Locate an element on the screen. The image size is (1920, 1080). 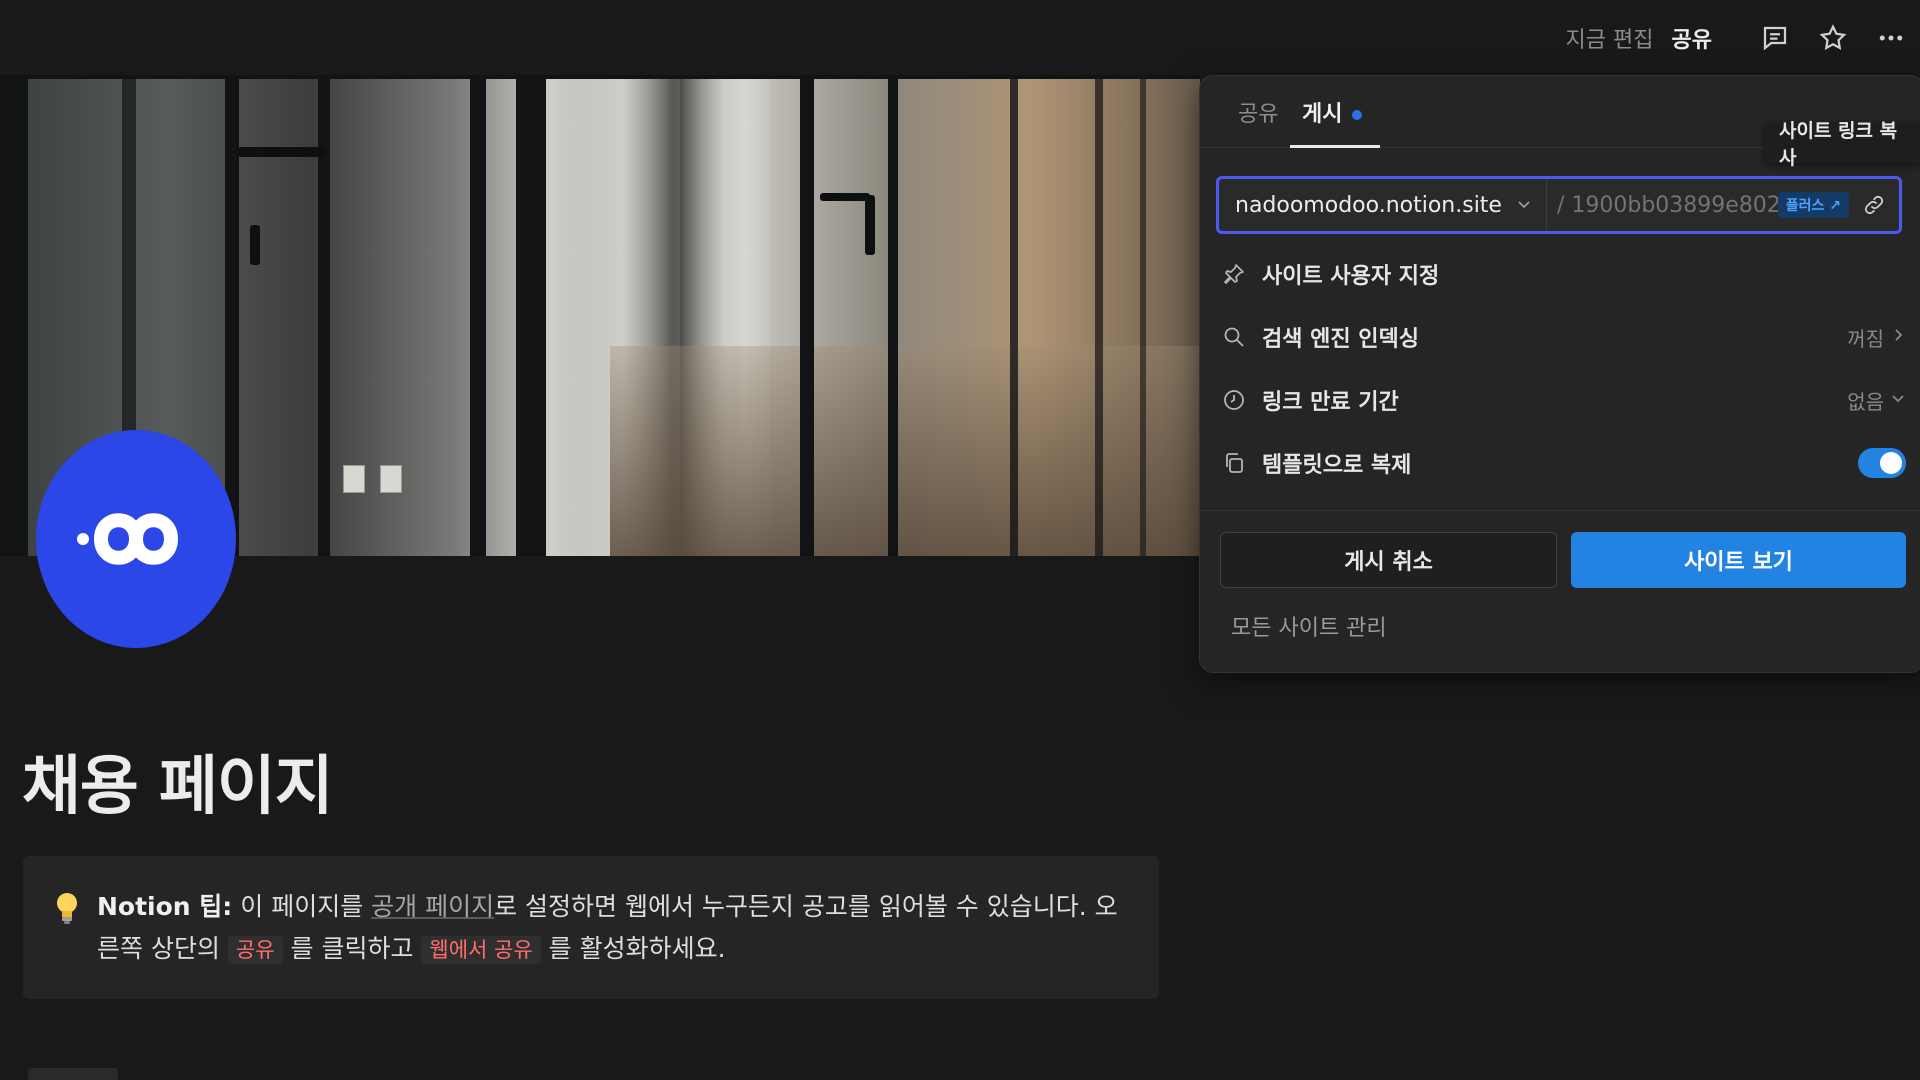
expiration-value: 없음 is located at coordinates (1865, 401).